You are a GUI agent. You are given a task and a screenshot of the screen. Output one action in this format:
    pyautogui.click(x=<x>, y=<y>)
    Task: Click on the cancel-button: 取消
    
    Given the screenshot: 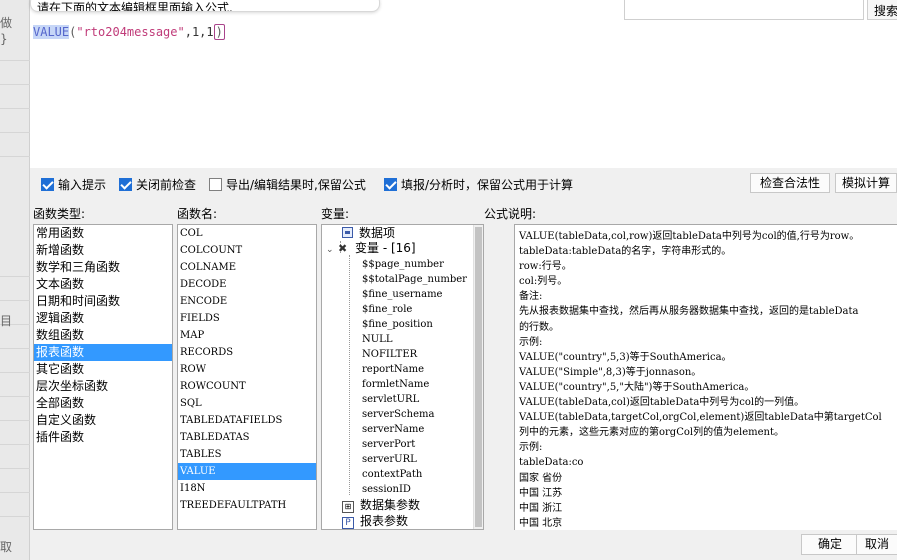 What is the action you would take?
    pyautogui.click(x=876, y=544)
    